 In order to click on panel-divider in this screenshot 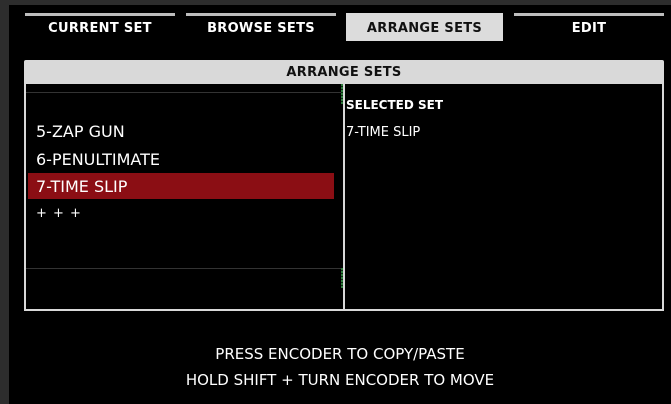, I will do `click(344, 196)`.